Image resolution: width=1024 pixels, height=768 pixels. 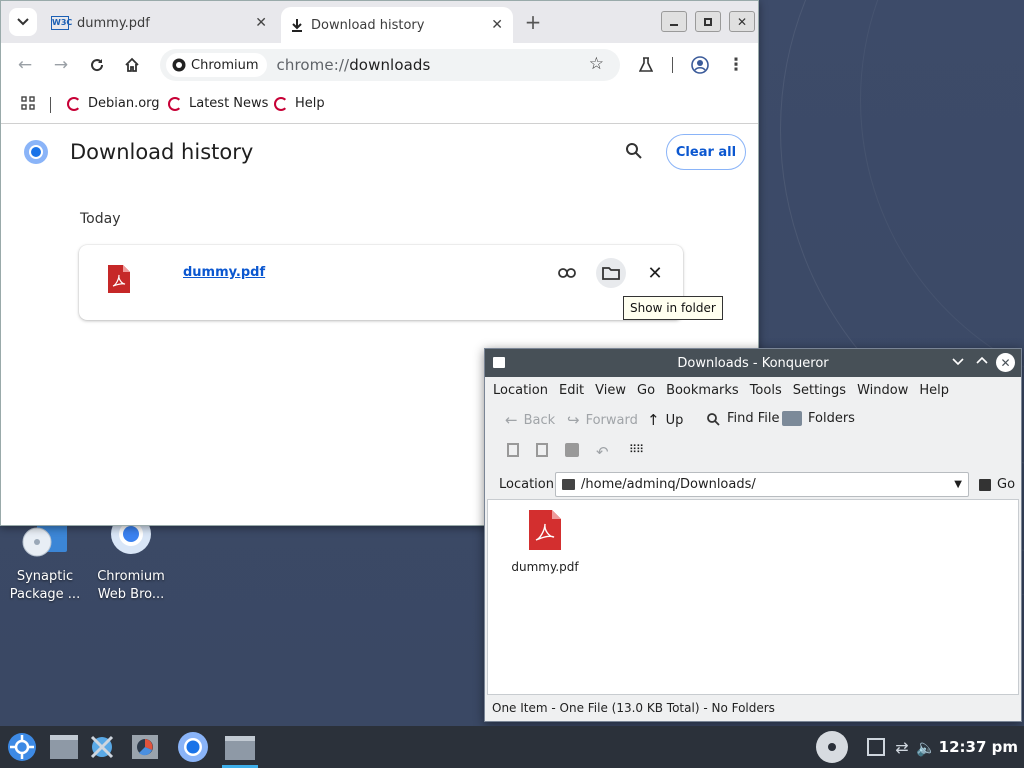 What do you see at coordinates (160, 23) in the screenshot?
I see `tab-dummy-pdf: W3C dummy.pdf ✕` at bounding box center [160, 23].